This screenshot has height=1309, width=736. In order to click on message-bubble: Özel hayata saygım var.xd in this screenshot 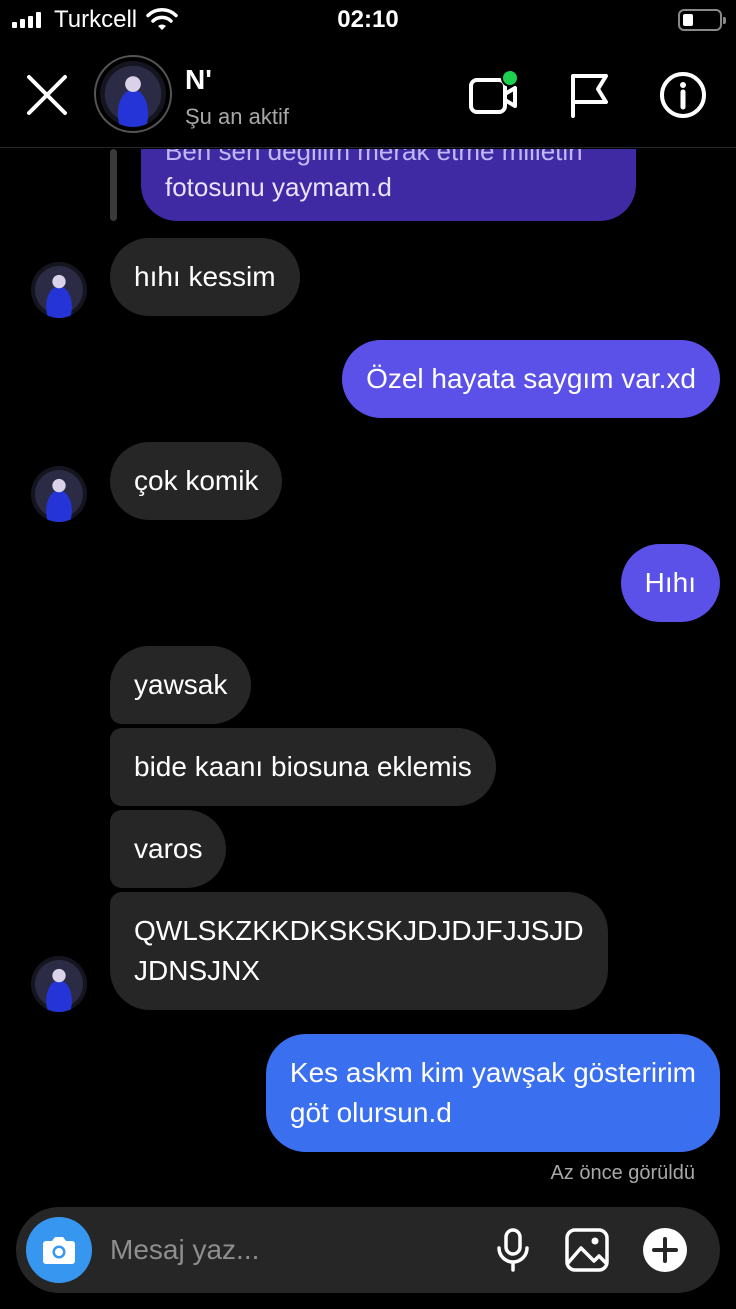, I will do `click(531, 379)`.